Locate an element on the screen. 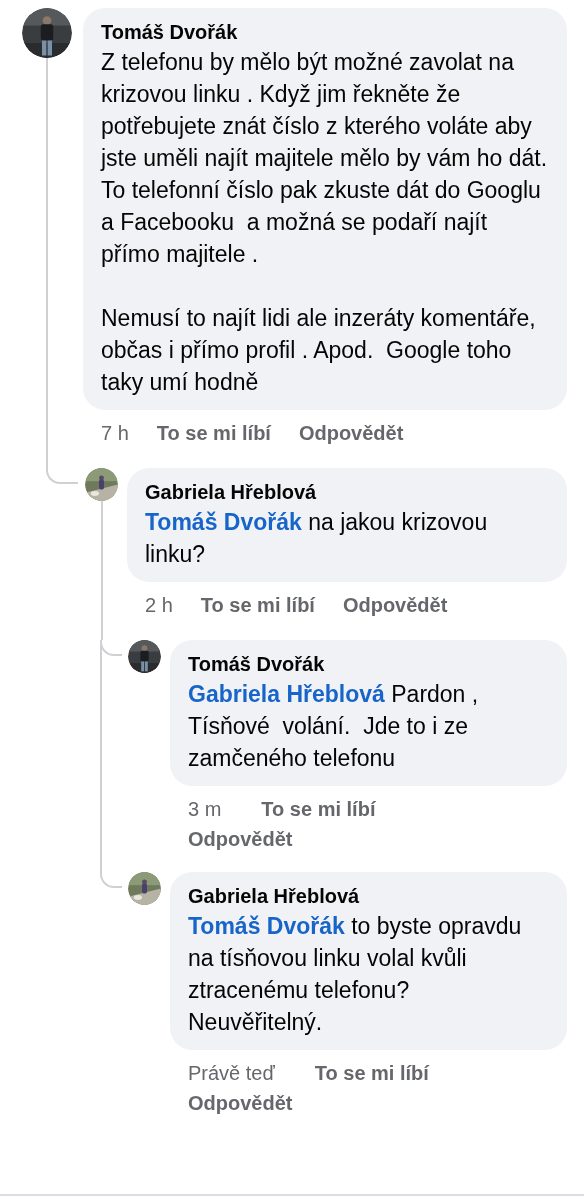  comment-text: Tomáš Dvořák na jakou krizovou linku? is located at coordinates (317, 538).